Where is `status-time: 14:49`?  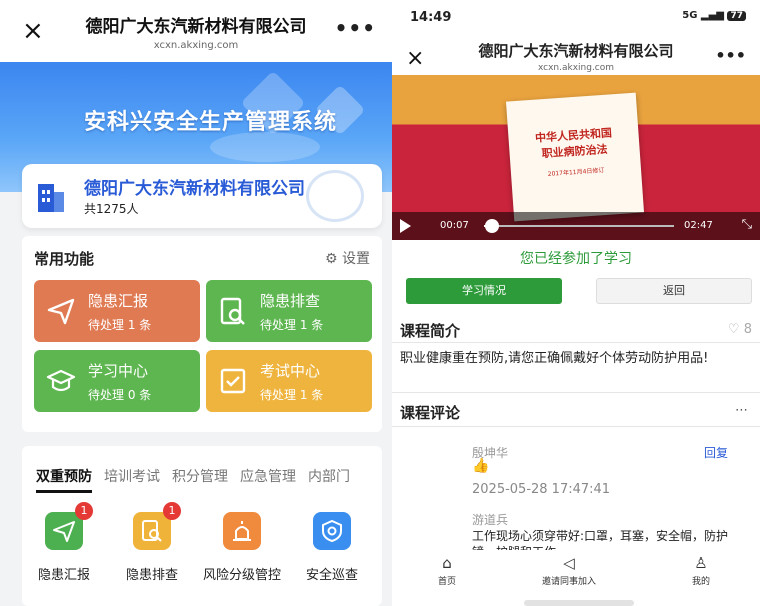
status-time: 14:49 is located at coordinates (431, 17).